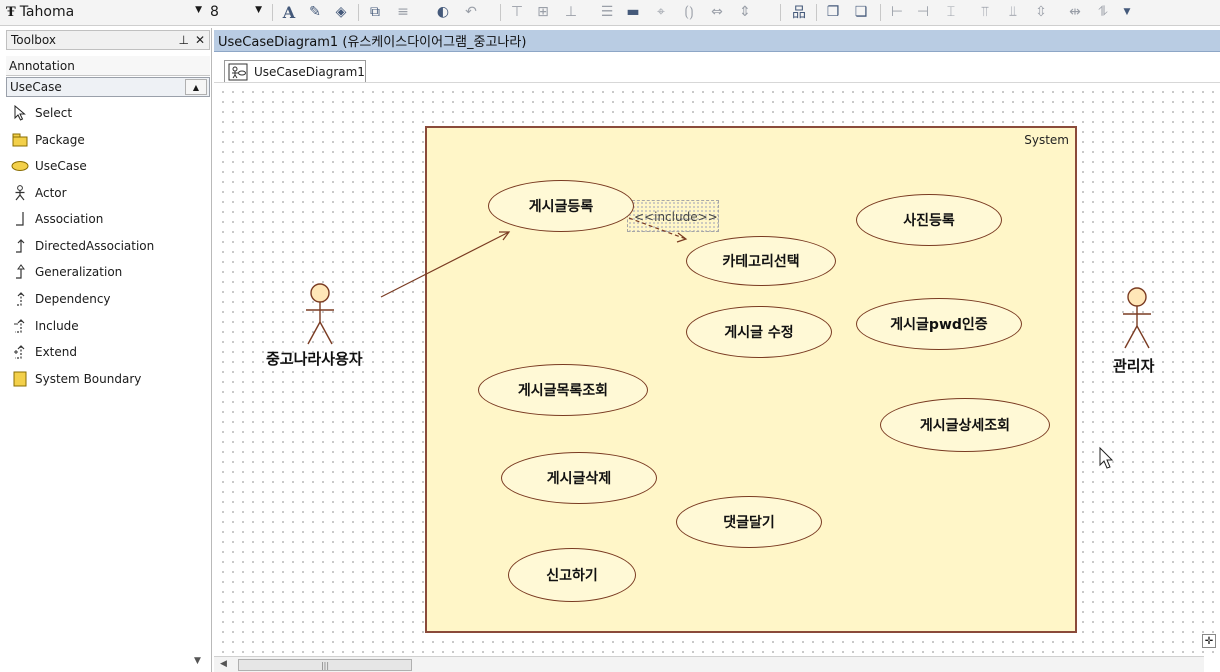 The image size is (1220, 672). What do you see at coordinates (109, 326) in the screenshot?
I see `toolbox-item-include: Include` at bounding box center [109, 326].